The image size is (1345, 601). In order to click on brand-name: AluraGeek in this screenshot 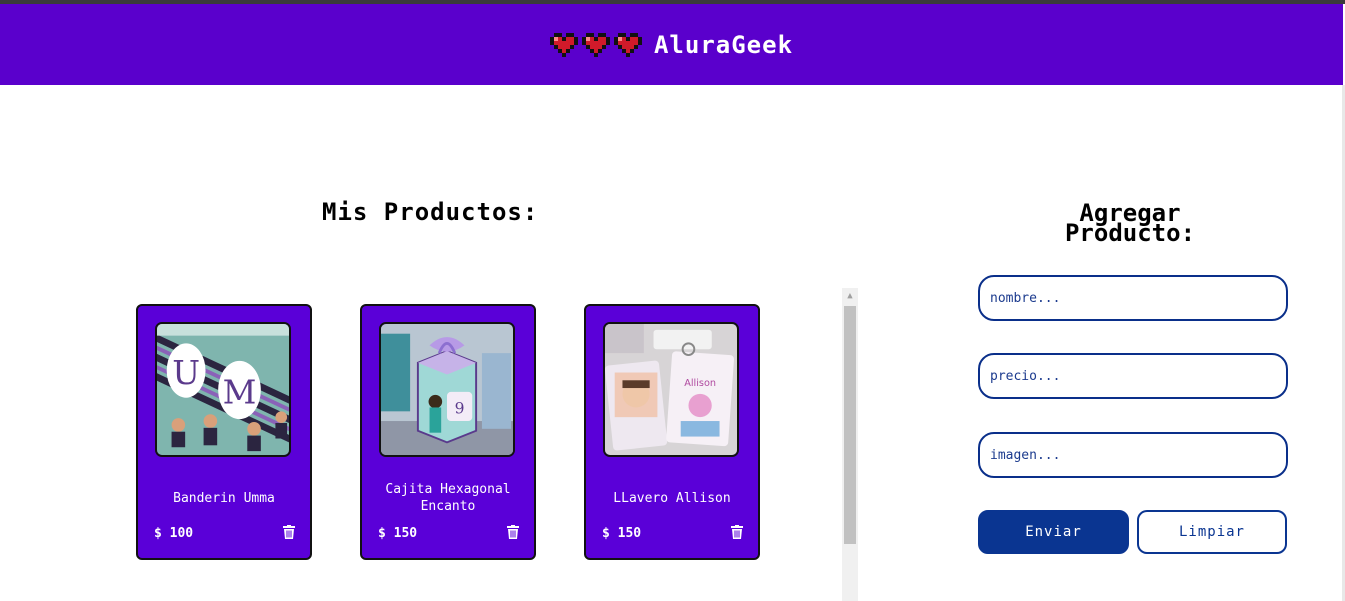, I will do `click(723, 44)`.